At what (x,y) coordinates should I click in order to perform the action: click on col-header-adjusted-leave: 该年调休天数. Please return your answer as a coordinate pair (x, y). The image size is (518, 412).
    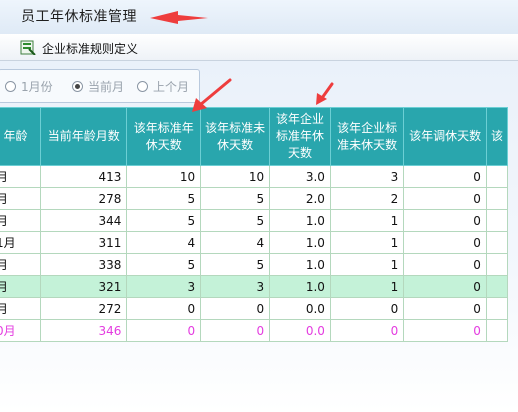
    Looking at the image, I should click on (445, 136).